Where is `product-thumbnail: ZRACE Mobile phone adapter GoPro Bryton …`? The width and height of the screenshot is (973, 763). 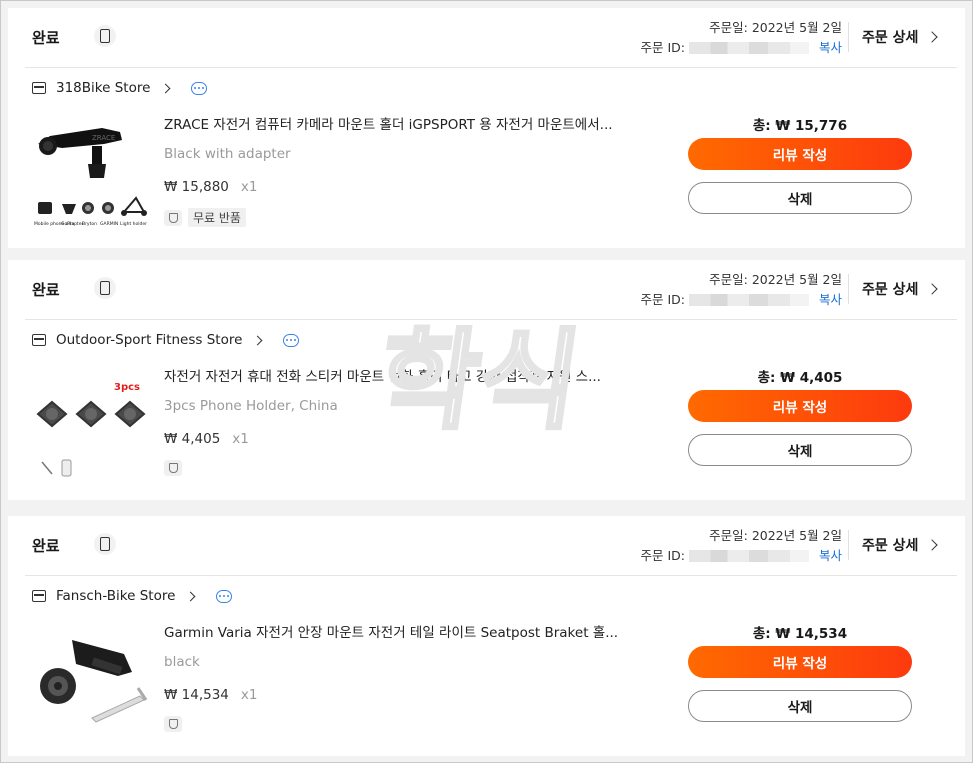
product-thumbnail: ZRACE Mobile phone adapter GoPro Bryton … is located at coordinates (91, 177).